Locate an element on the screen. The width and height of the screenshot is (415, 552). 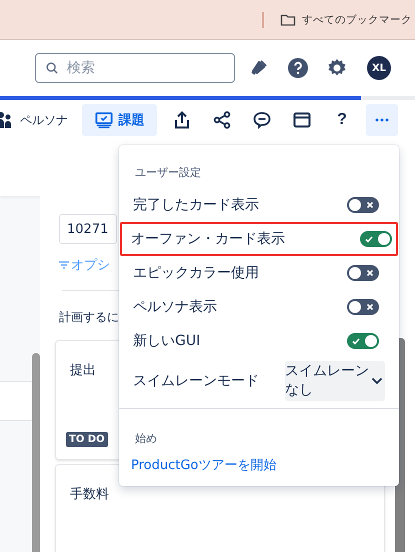
plan-text: 計画するに is located at coordinates (89, 317).